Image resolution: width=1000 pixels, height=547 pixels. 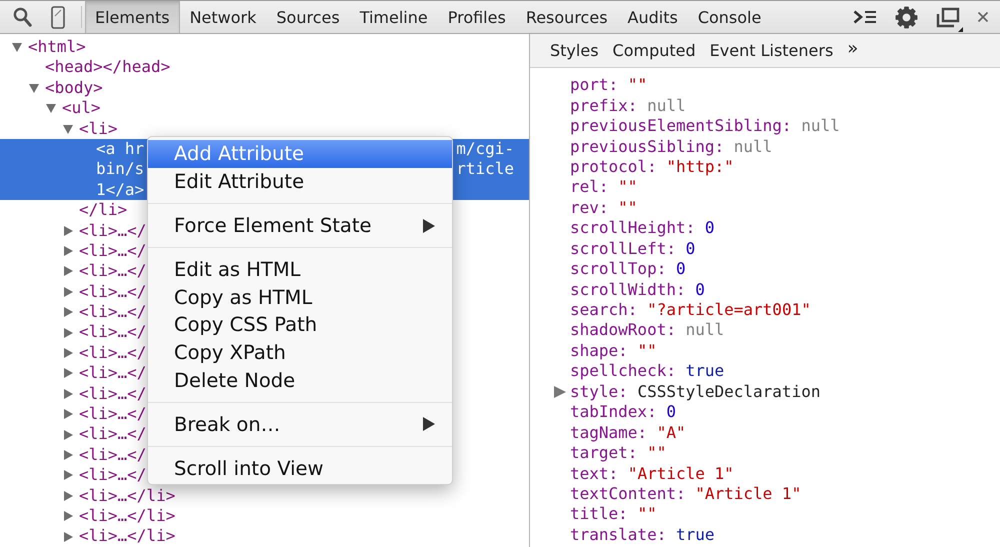 I want to click on markup-text: <a hr, so click(x=120, y=149).